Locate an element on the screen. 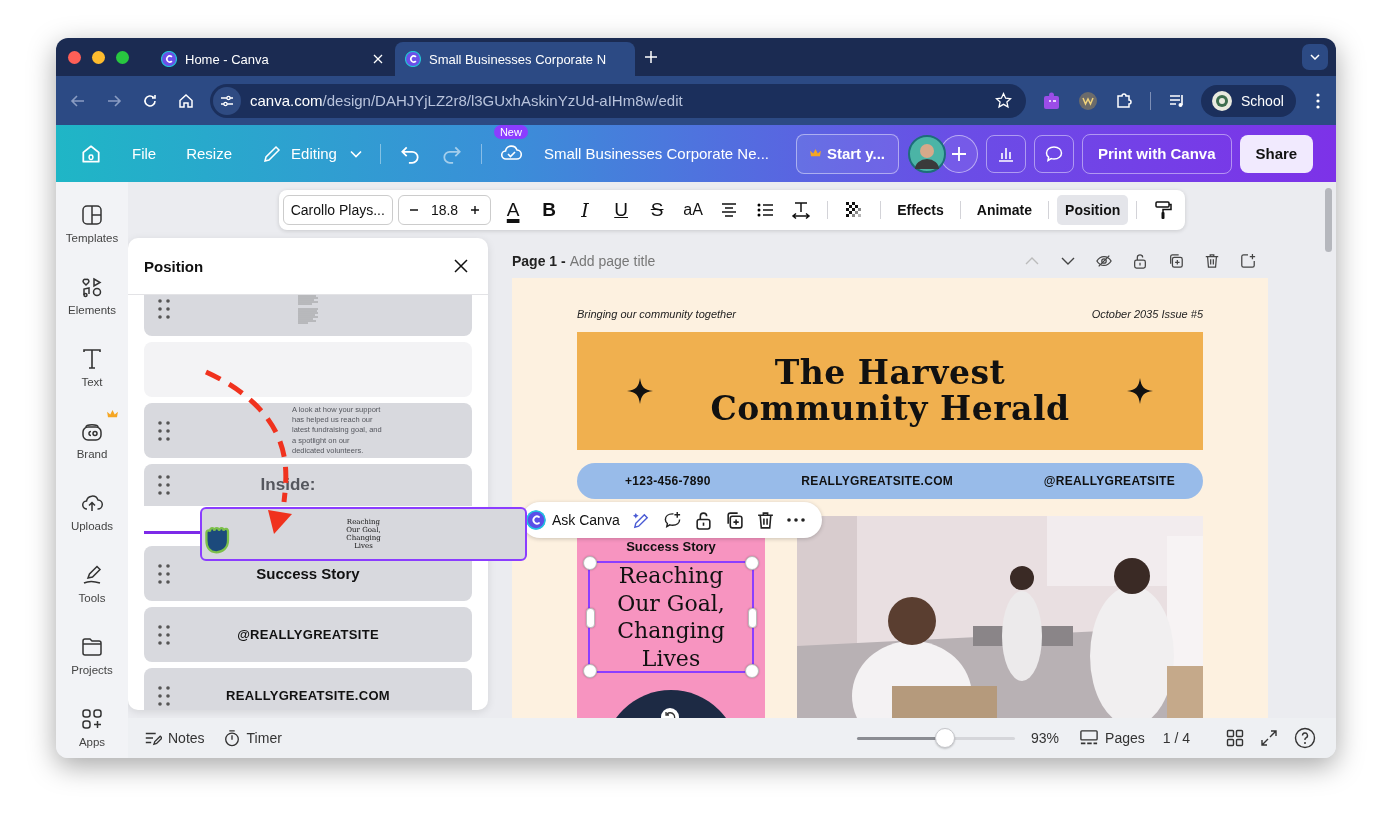 The height and width of the screenshot is (832, 1392). add-comment-icon is located at coordinates (672, 520).